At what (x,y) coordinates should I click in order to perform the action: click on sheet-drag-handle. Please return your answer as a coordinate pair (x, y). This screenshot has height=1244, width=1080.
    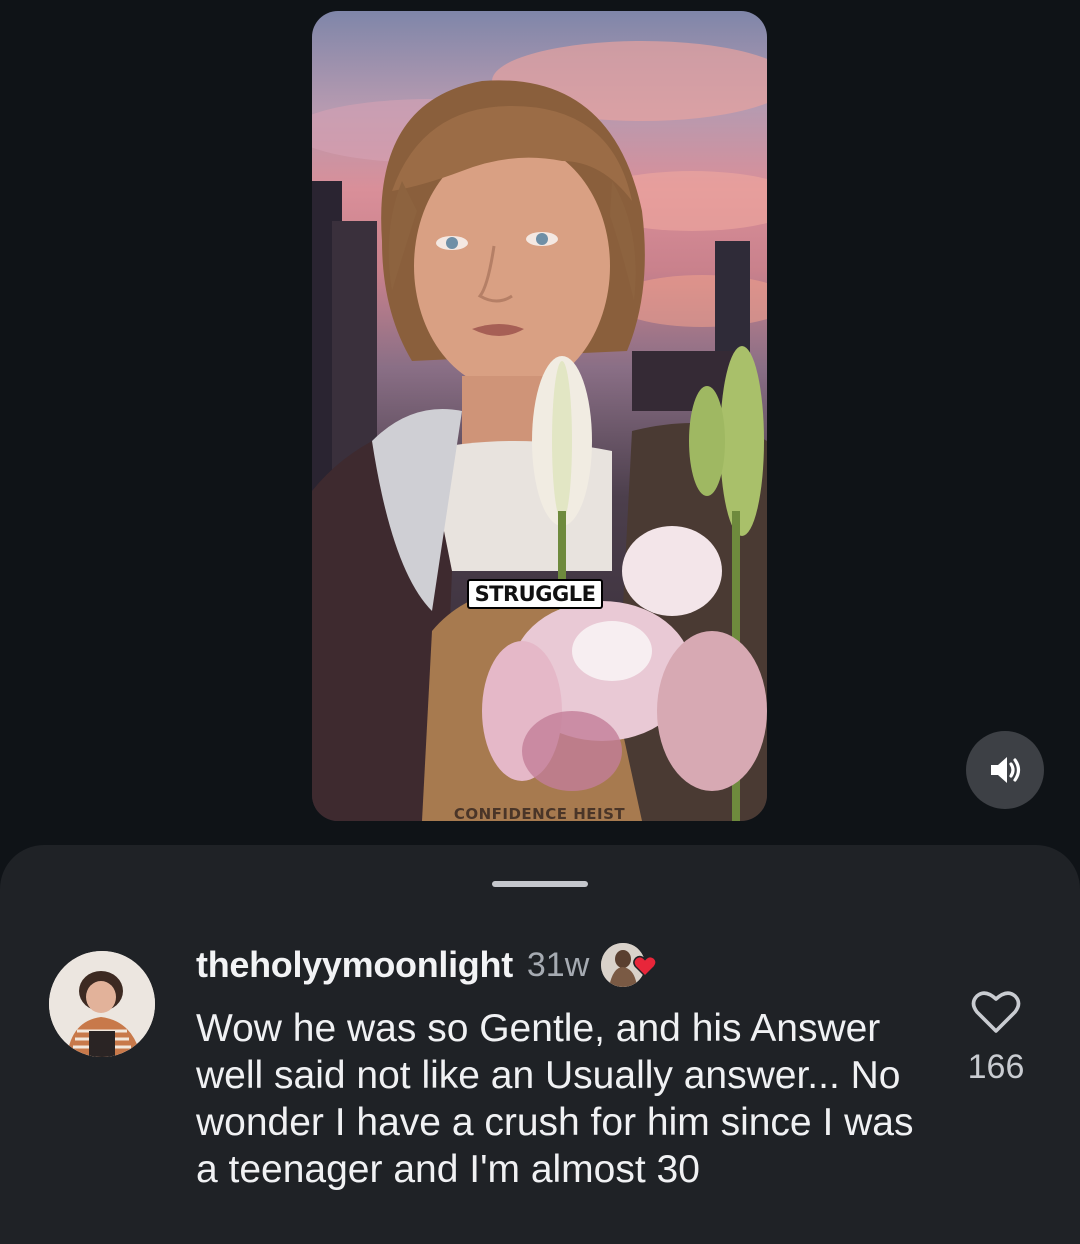
    Looking at the image, I should click on (540, 884).